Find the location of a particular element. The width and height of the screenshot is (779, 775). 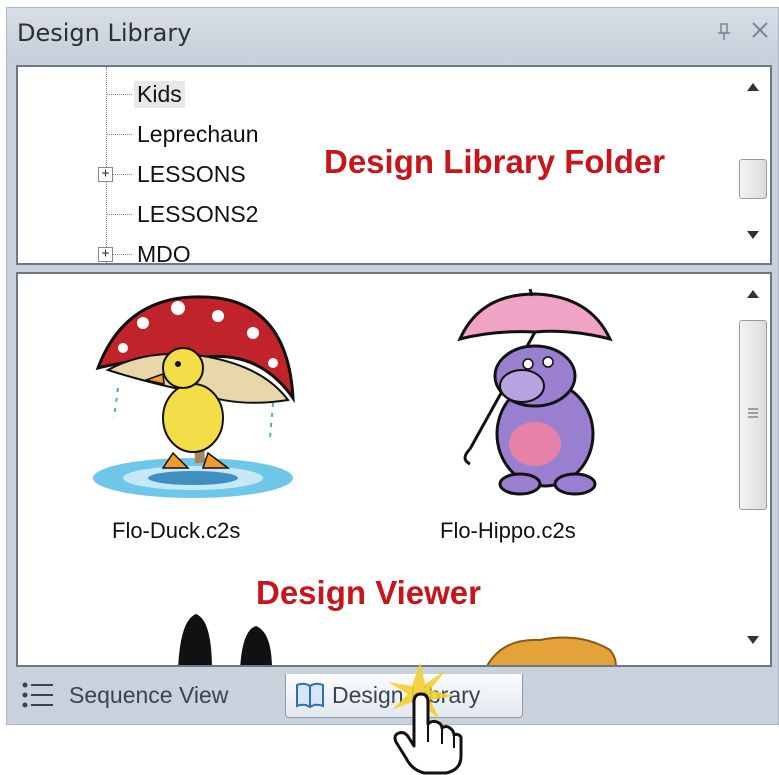

panel-titlebar: Design Library is located at coordinates (392, 33).